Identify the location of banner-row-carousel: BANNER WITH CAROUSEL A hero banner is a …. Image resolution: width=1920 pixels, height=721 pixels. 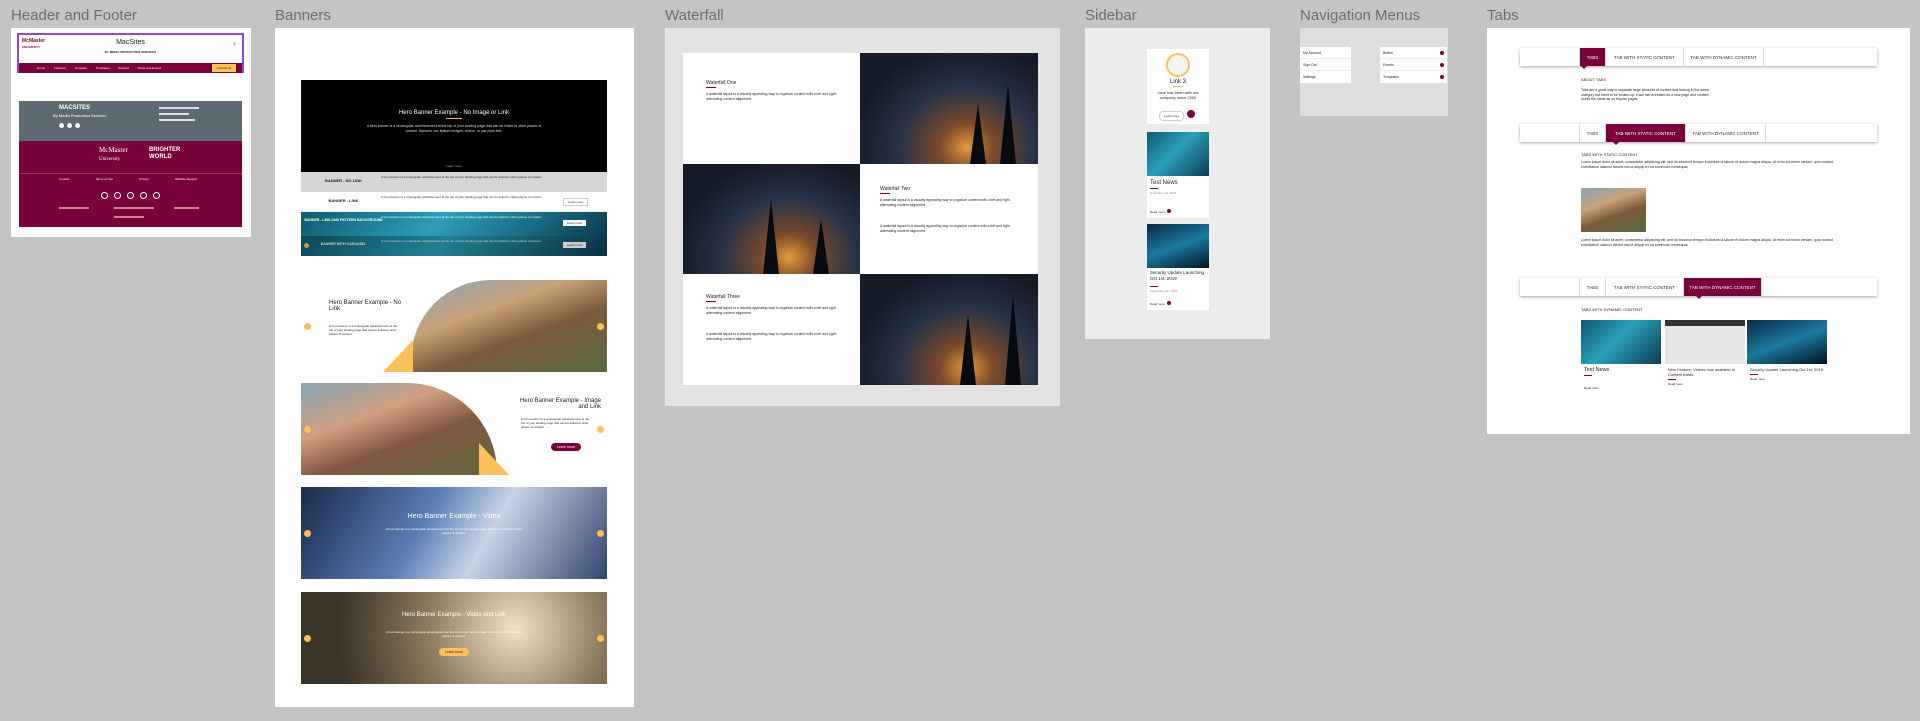
(454, 246).